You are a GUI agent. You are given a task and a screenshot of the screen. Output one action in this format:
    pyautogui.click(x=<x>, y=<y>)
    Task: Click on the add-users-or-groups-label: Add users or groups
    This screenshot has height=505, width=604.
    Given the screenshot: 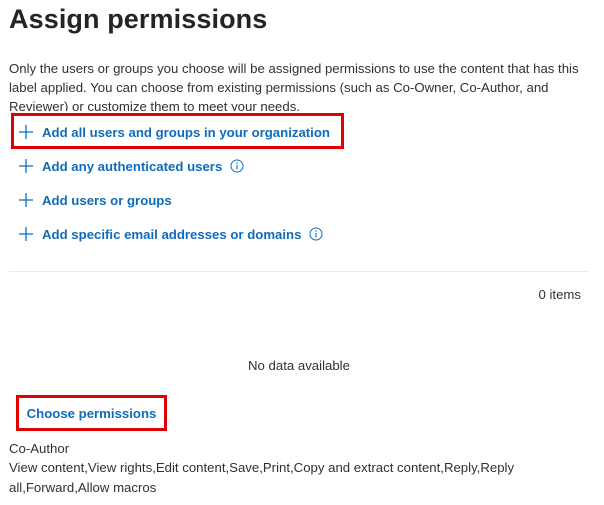 What is the action you would take?
    pyautogui.click(x=107, y=200)
    